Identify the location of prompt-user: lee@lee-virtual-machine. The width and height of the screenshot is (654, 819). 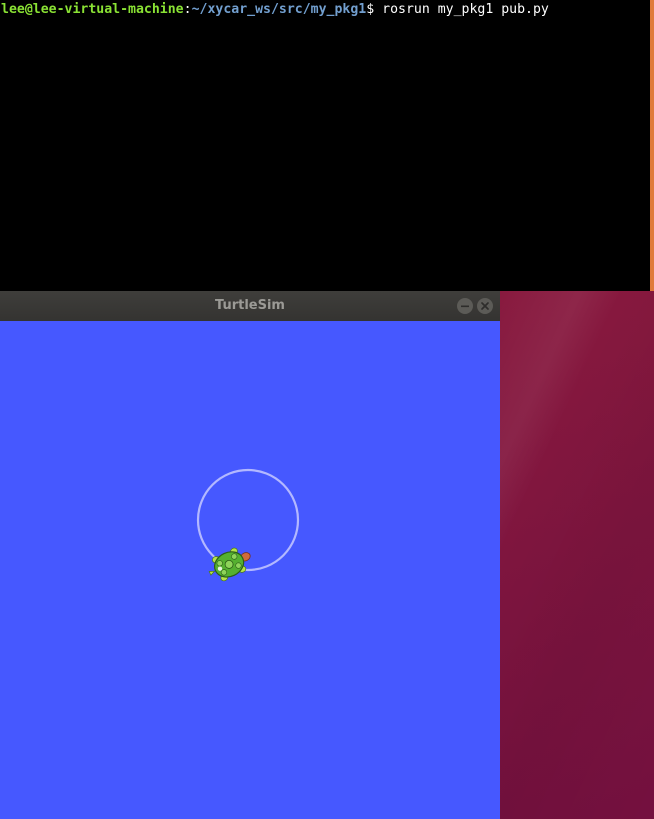
(92, 9).